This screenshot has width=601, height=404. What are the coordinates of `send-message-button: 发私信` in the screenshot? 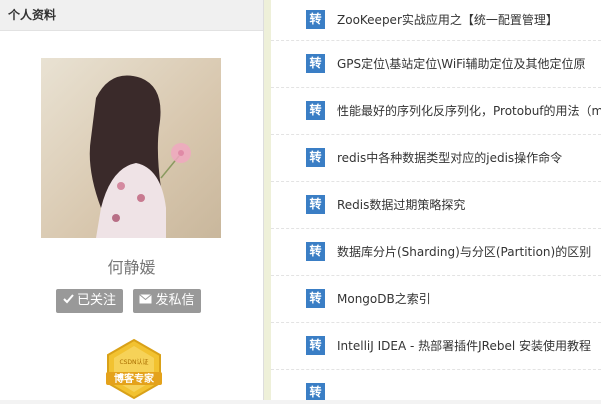 It's located at (167, 301).